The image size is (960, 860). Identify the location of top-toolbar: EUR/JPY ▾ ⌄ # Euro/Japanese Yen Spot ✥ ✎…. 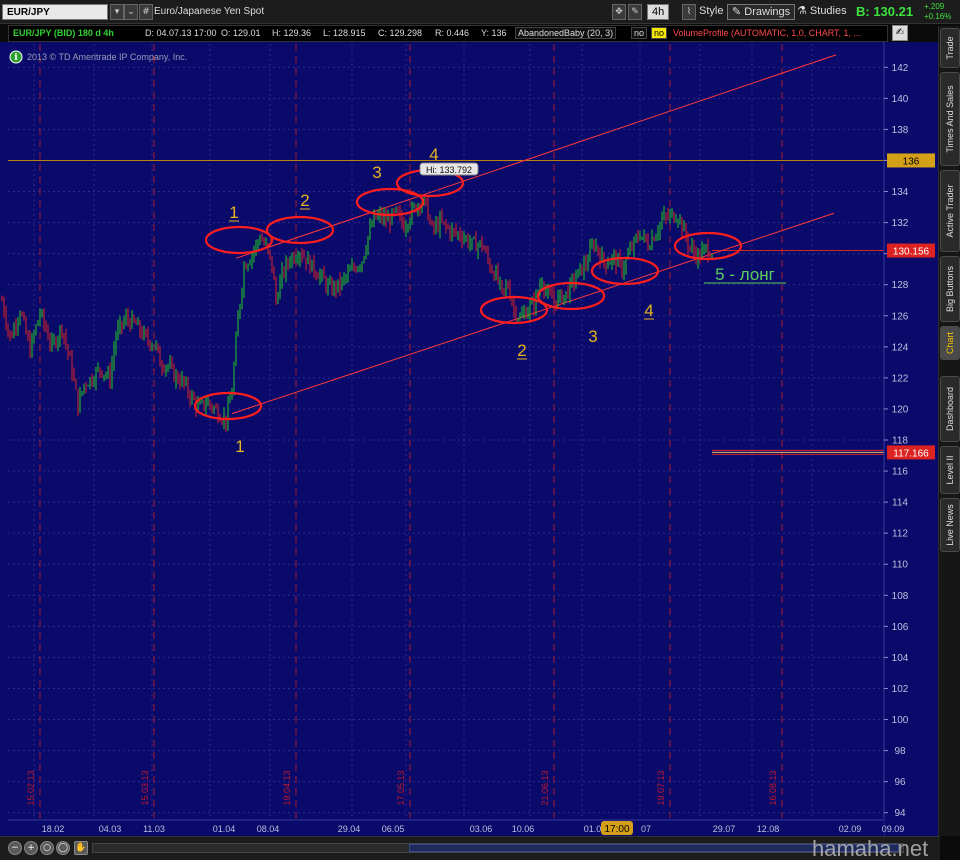
(480, 12).